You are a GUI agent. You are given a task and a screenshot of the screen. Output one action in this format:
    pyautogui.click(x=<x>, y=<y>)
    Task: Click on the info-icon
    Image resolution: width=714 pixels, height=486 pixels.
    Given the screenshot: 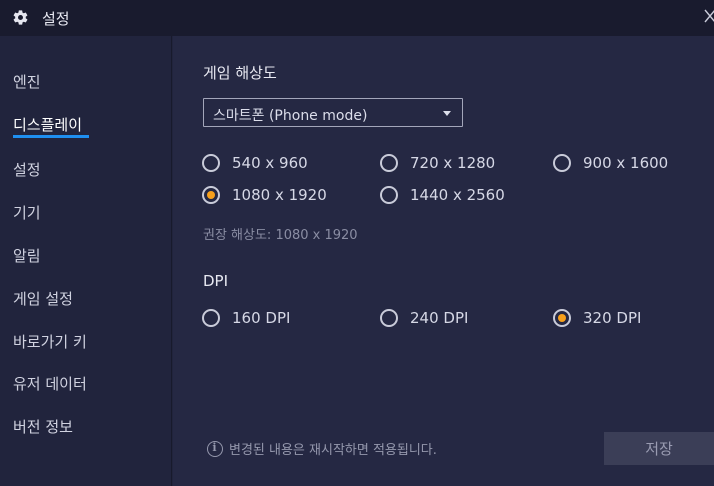 What is the action you would take?
    pyautogui.click(x=215, y=448)
    